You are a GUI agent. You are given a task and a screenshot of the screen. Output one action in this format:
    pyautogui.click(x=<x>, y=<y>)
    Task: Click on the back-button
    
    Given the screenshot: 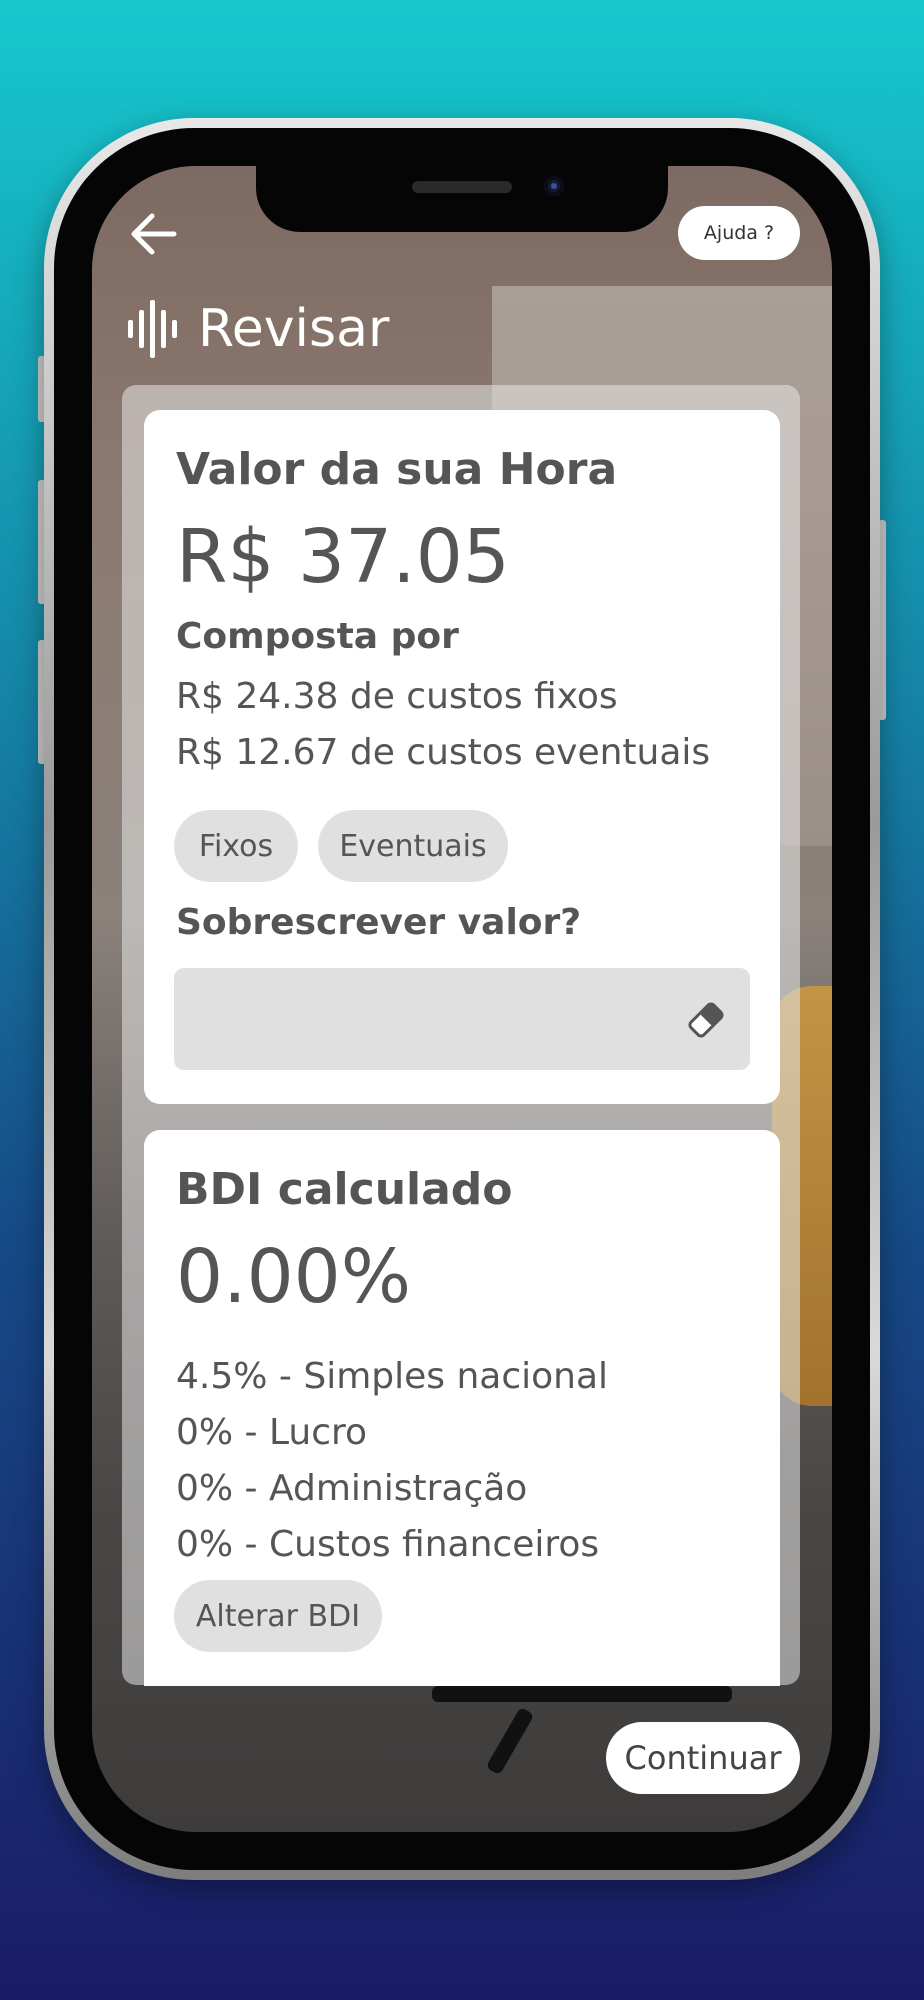 What is the action you would take?
    pyautogui.click(x=154, y=234)
    